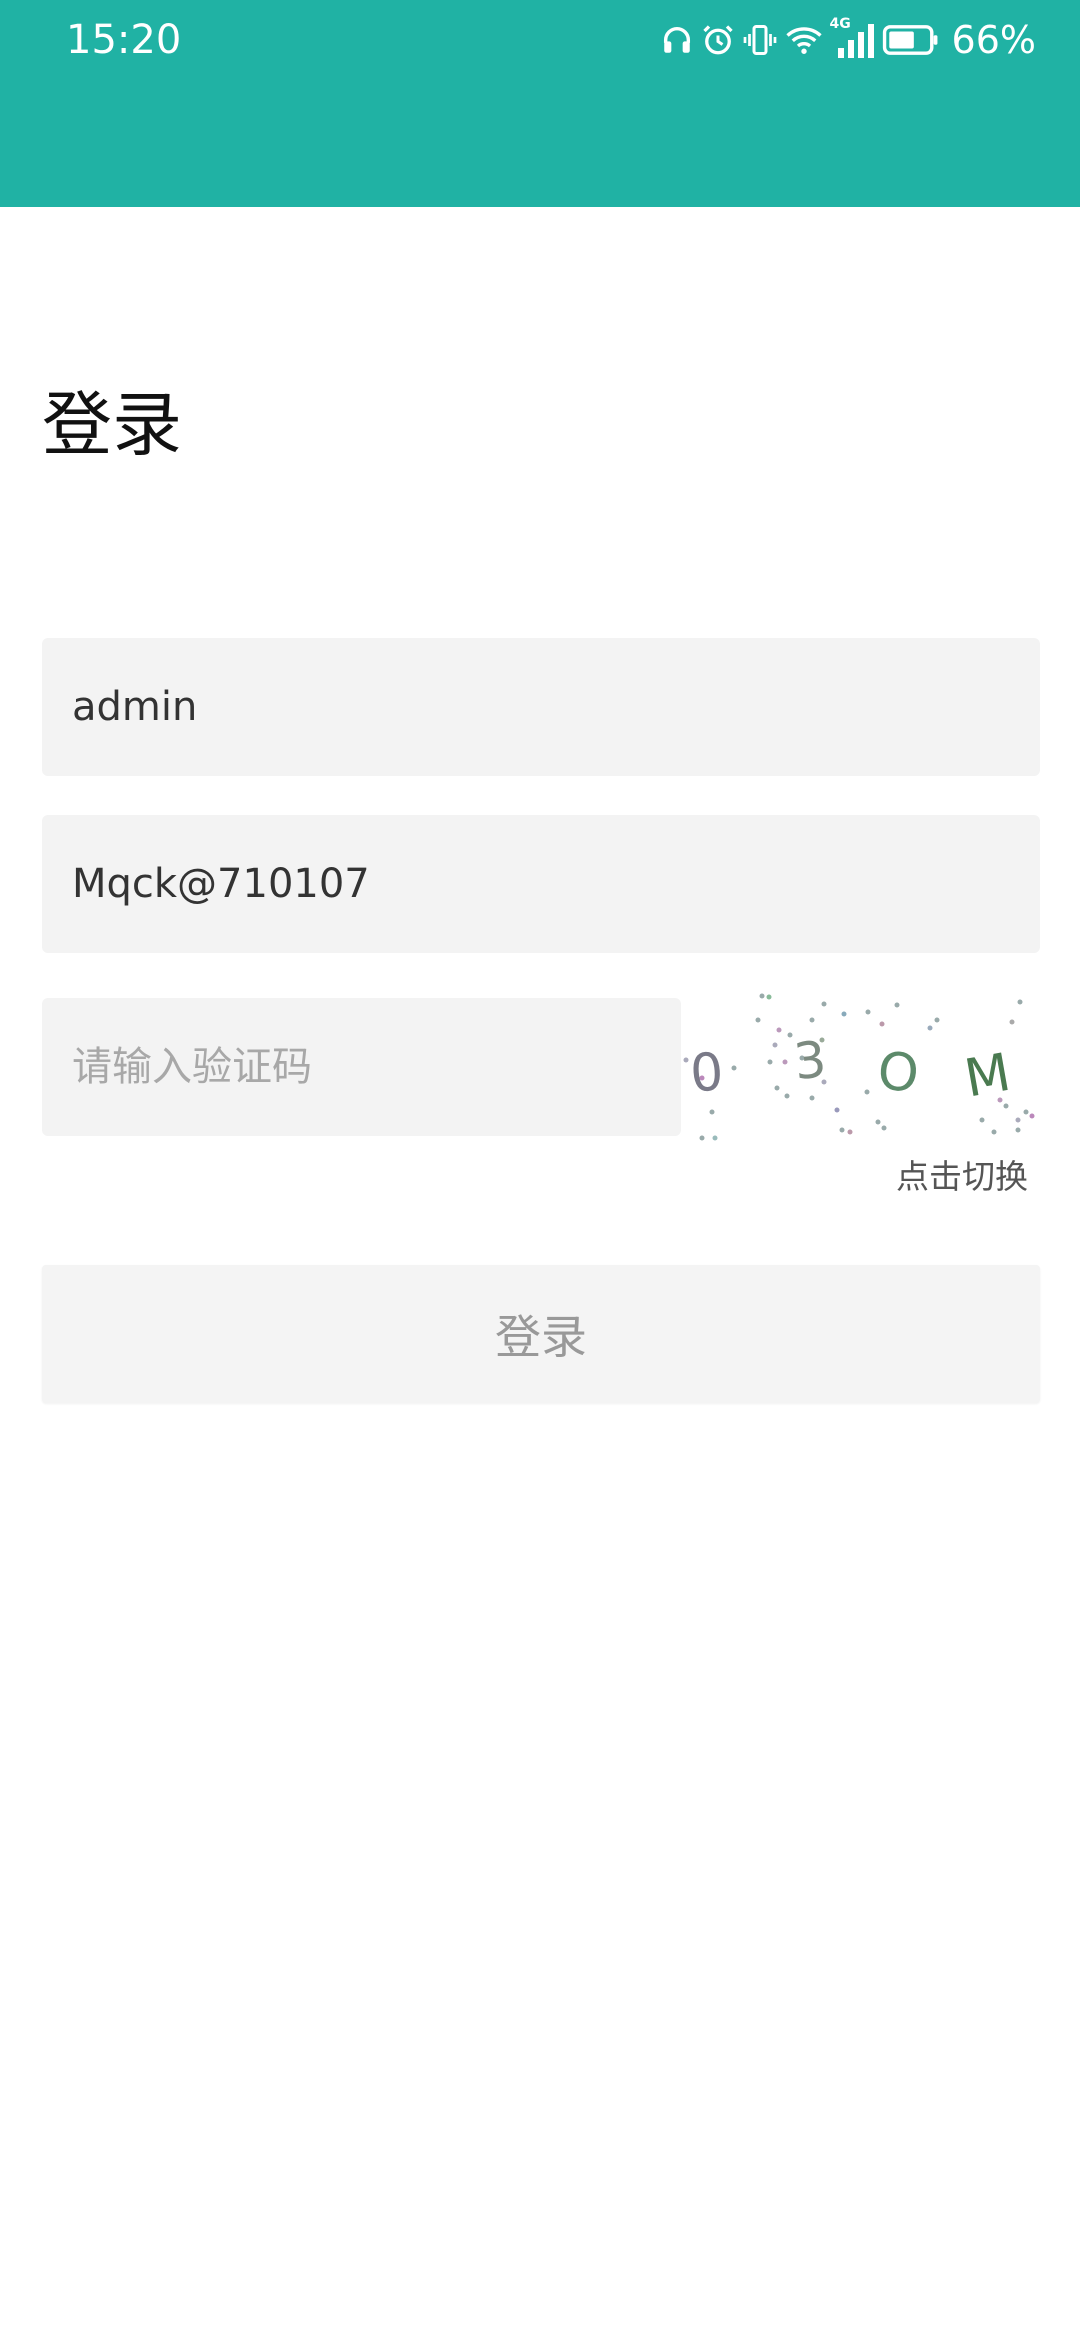 The height and width of the screenshot is (2340, 1080). Describe the element at coordinates (124, 40) in the screenshot. I see `status-time: 15:20` at that location.